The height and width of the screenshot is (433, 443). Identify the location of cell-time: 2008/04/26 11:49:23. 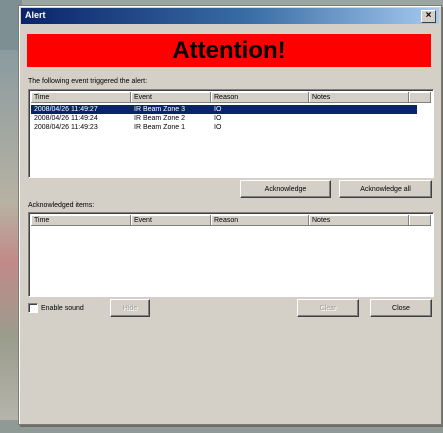
(66, 127).